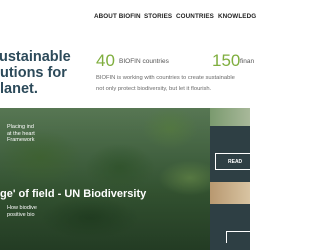  I want to click on story-card-2-button, so click(238, 237).